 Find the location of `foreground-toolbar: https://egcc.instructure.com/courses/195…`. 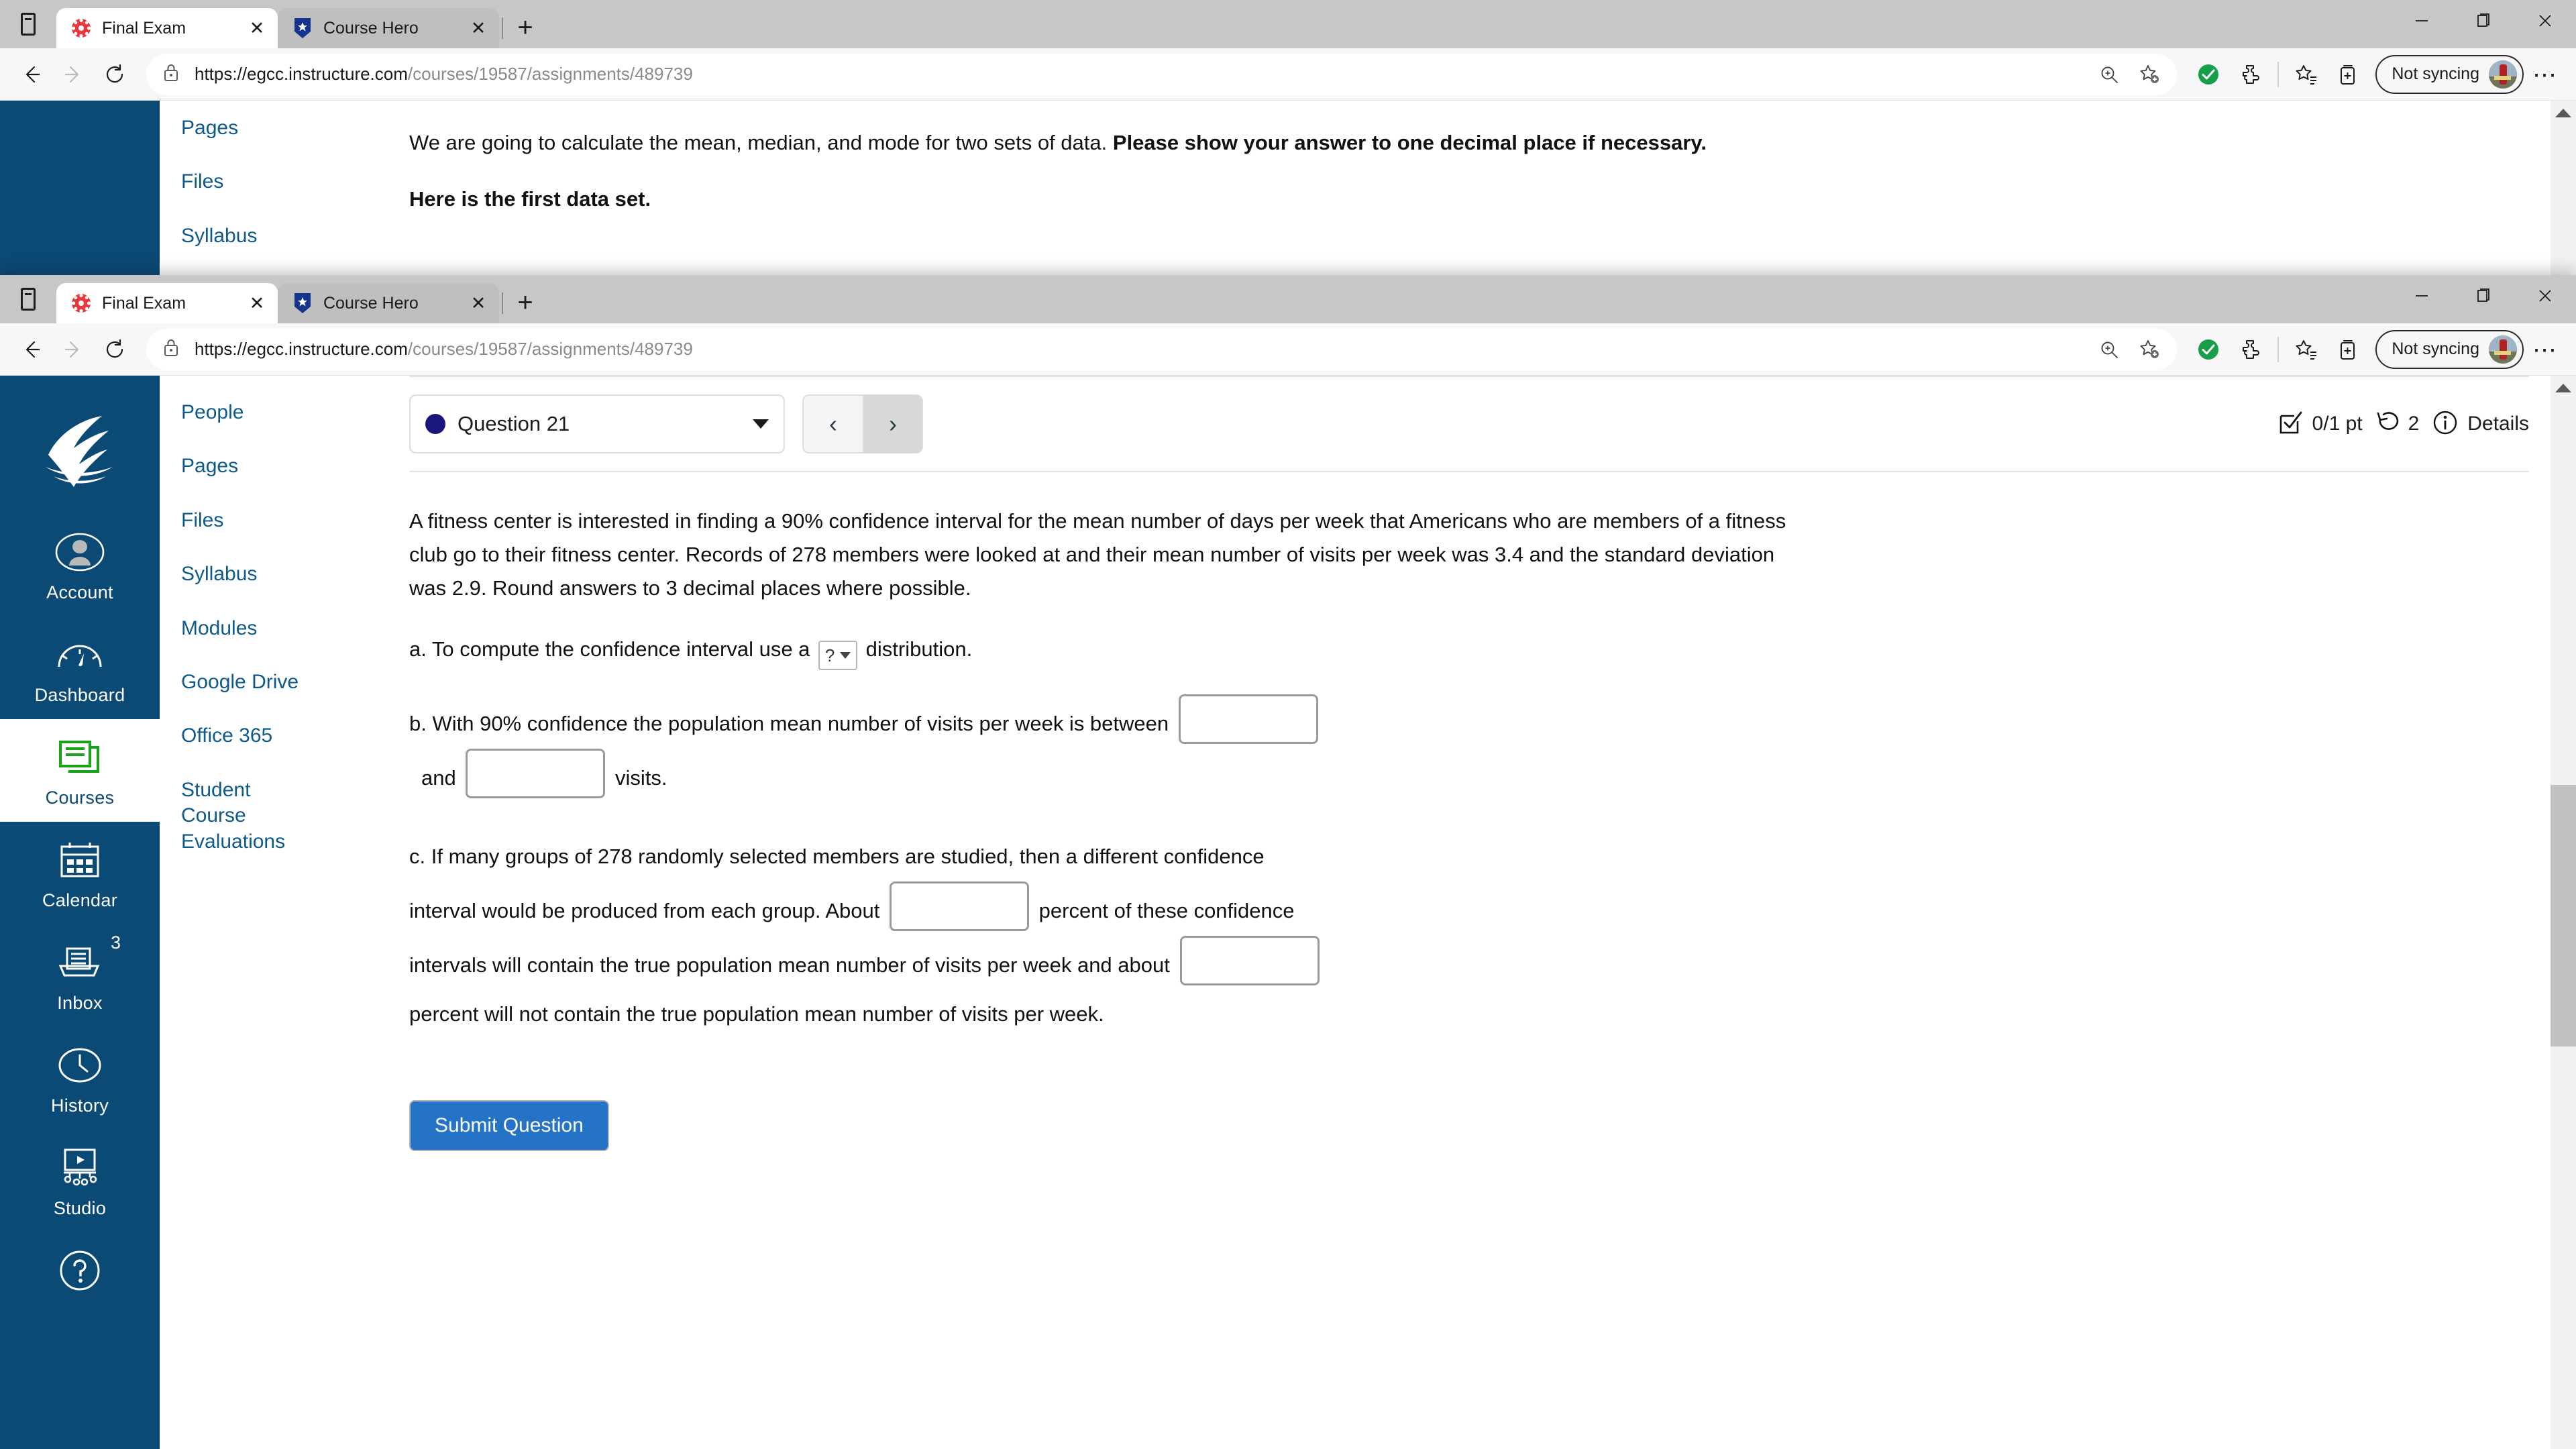

foreground-toolbar: https://egcc.instructure.com/courses/195… is located at coordinates (1288, 349).